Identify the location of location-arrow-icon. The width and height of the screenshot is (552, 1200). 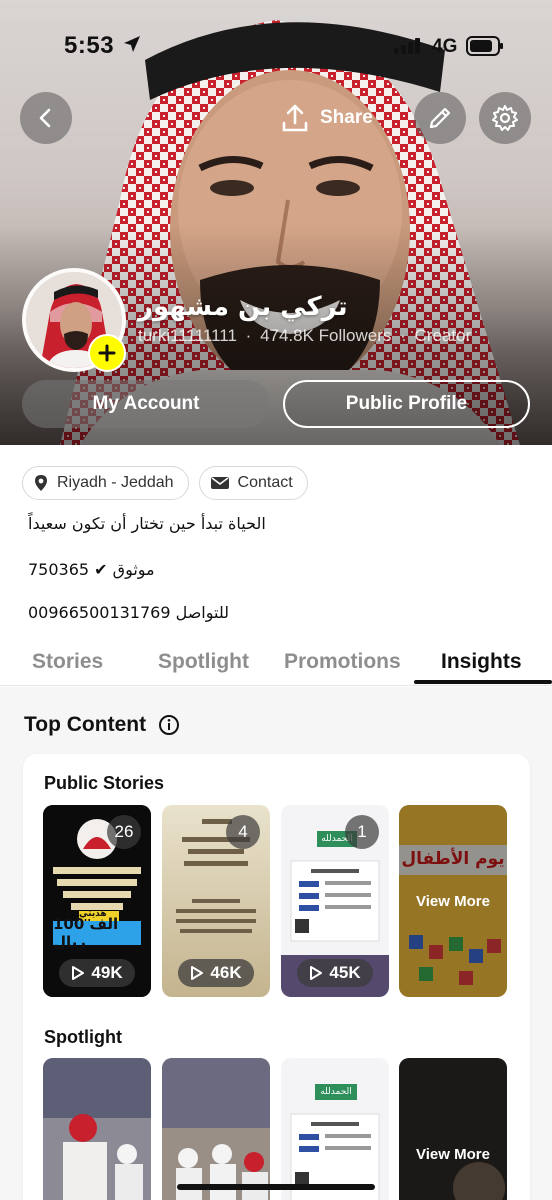
(132, 44).